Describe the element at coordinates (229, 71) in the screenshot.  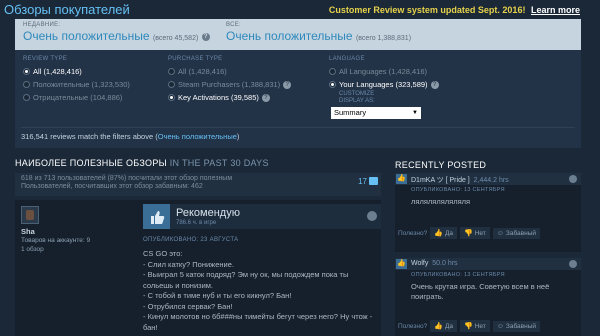
I see `purchase-type-option-all: All (1,428,416)` at that location.